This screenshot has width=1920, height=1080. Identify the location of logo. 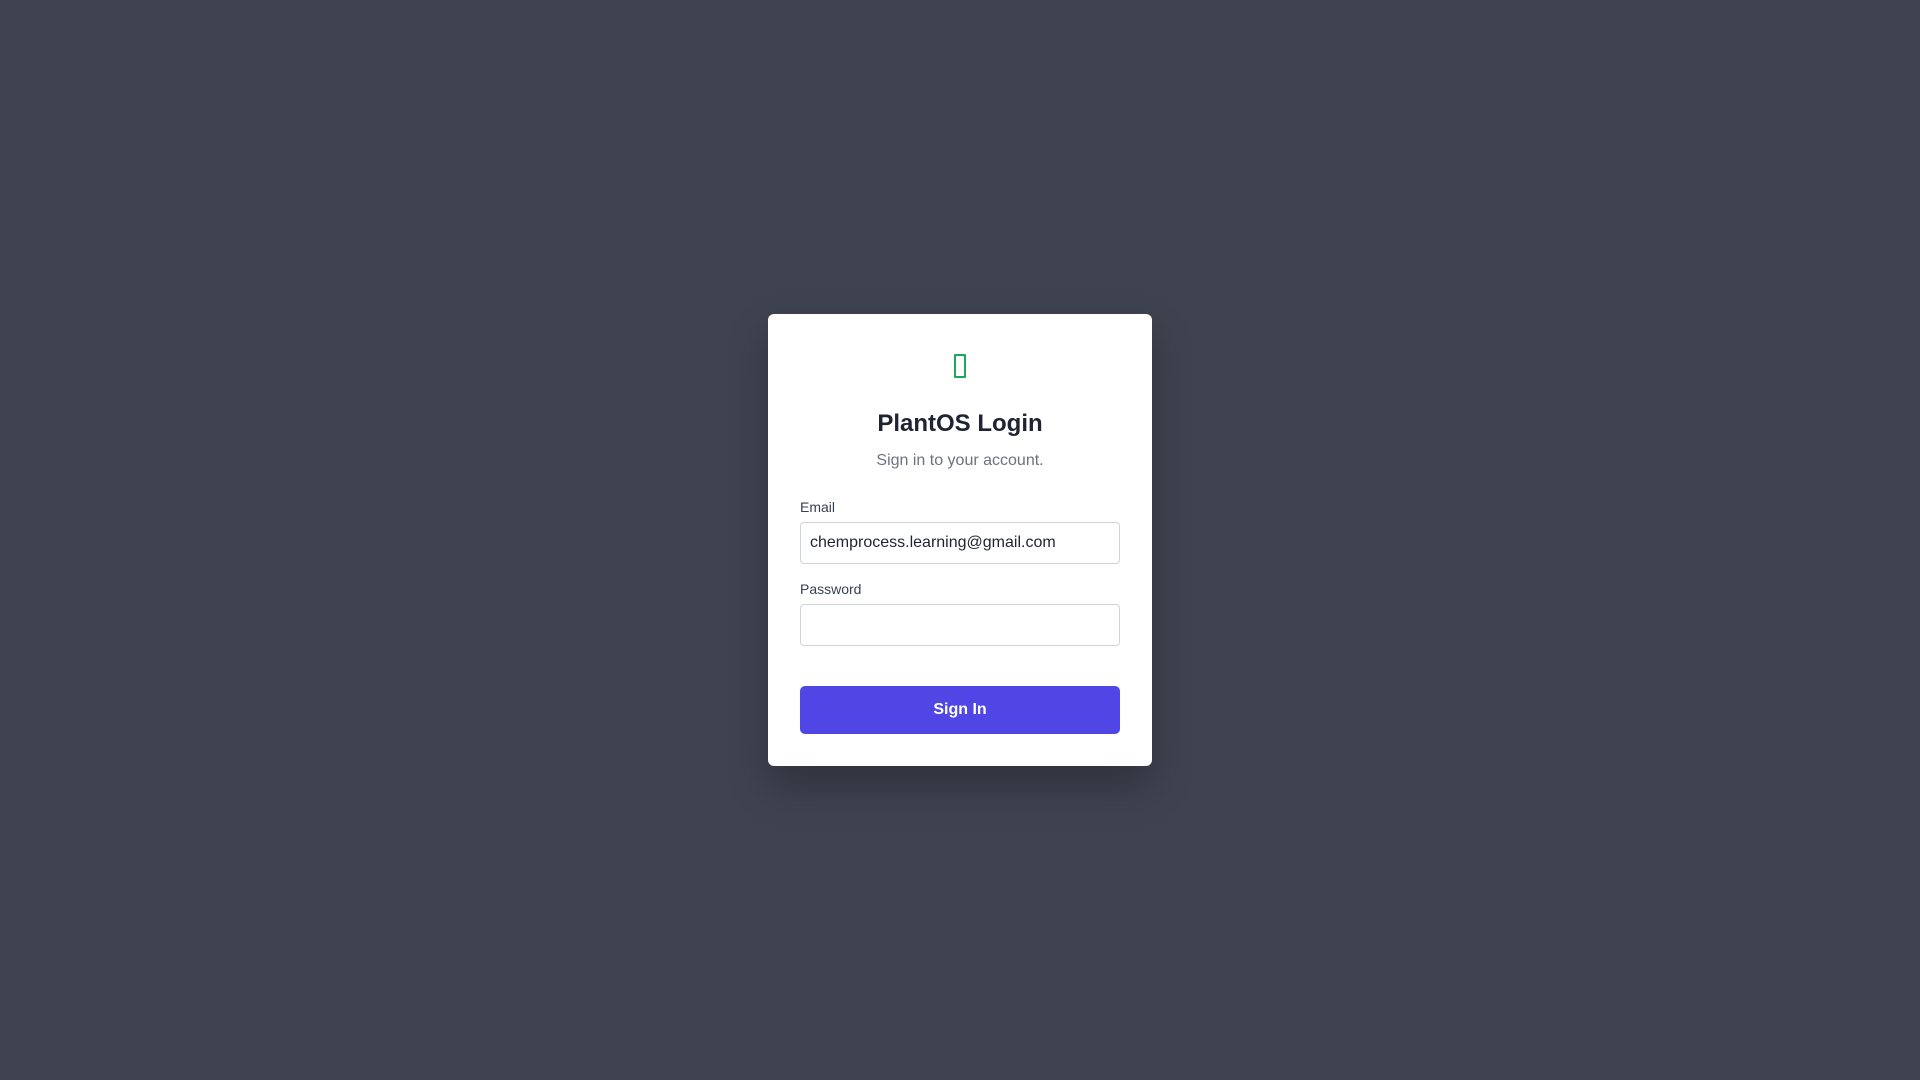
(960, 368).